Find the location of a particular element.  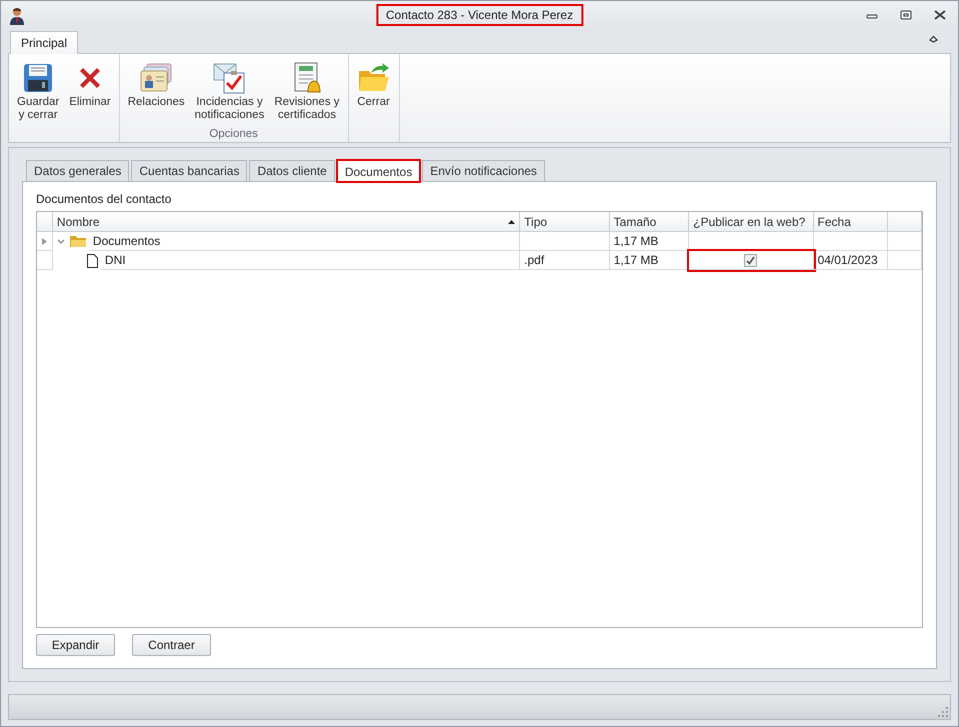

name-cell: DNI is located at coordinates (310, 260).